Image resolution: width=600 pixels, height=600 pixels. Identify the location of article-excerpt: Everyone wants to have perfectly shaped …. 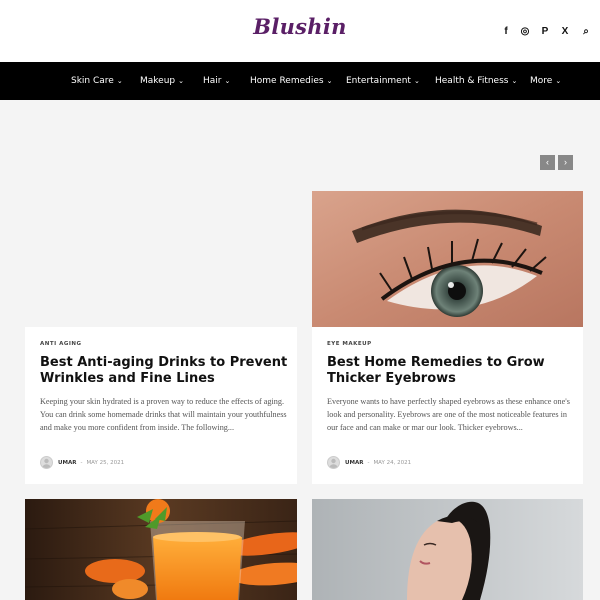
(448, 414).